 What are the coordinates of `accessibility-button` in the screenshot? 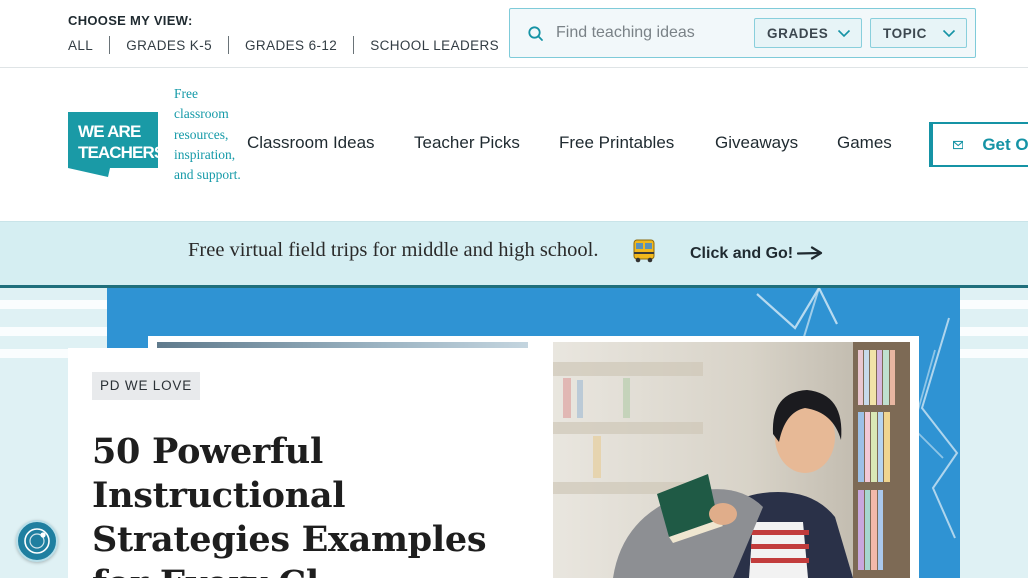 It's located at (37, 541).